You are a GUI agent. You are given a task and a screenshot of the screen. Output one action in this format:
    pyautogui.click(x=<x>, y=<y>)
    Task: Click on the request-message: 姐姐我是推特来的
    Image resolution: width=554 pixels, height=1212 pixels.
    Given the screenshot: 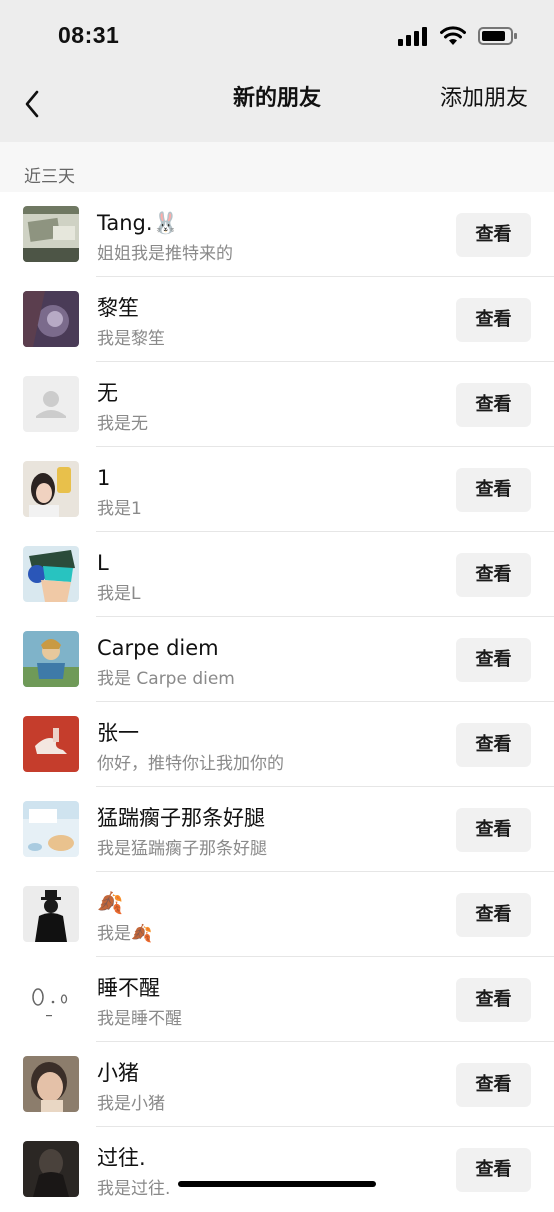 What is the action you would take?
    pyautogui.click(x=165, y=254)
    